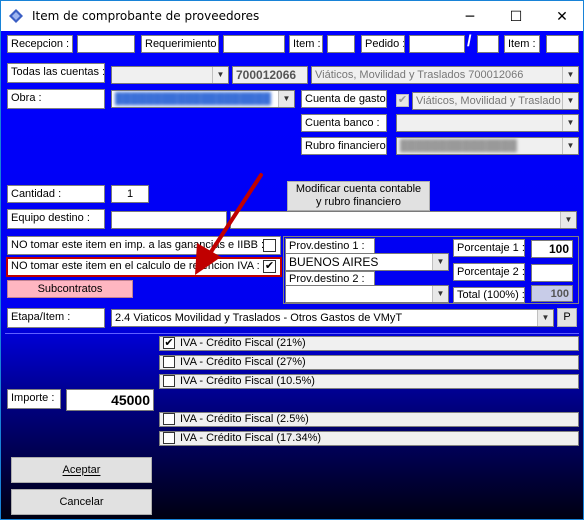 This screenshot has height=520, width=584. I want to click on porcentaje1-label: Porcentaje 1 :, so click(489, 248).